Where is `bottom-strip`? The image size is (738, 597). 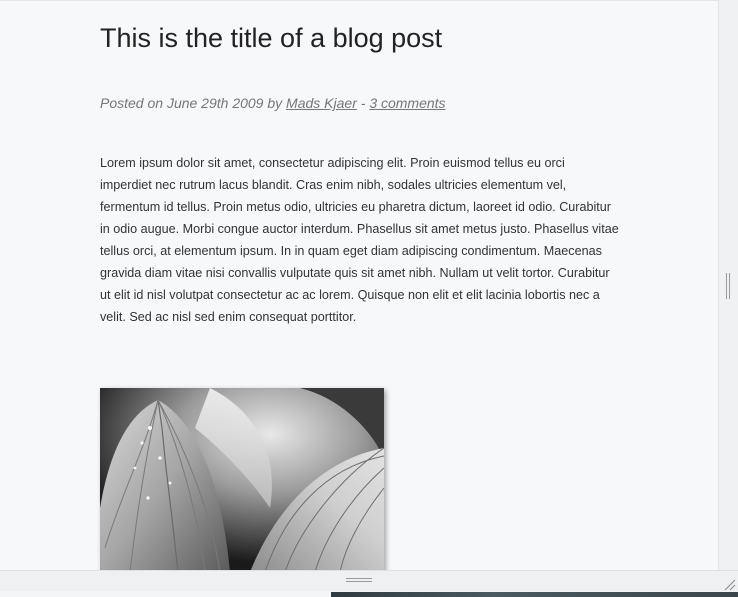 bottom-strip is located at coordinates (369, 594).